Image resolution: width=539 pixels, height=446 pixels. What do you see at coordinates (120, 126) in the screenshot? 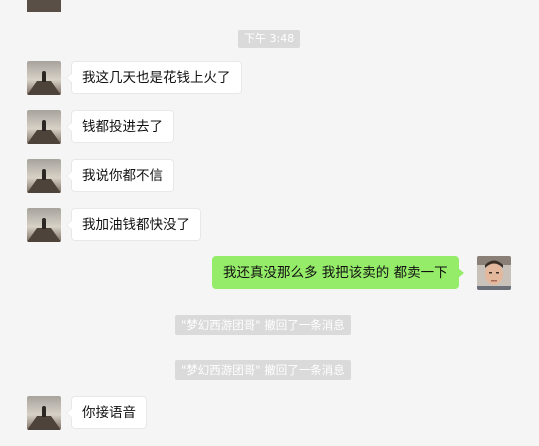
I see `message-bubble-incoming: 钱都投进去了` at bounding box center [120, 126].